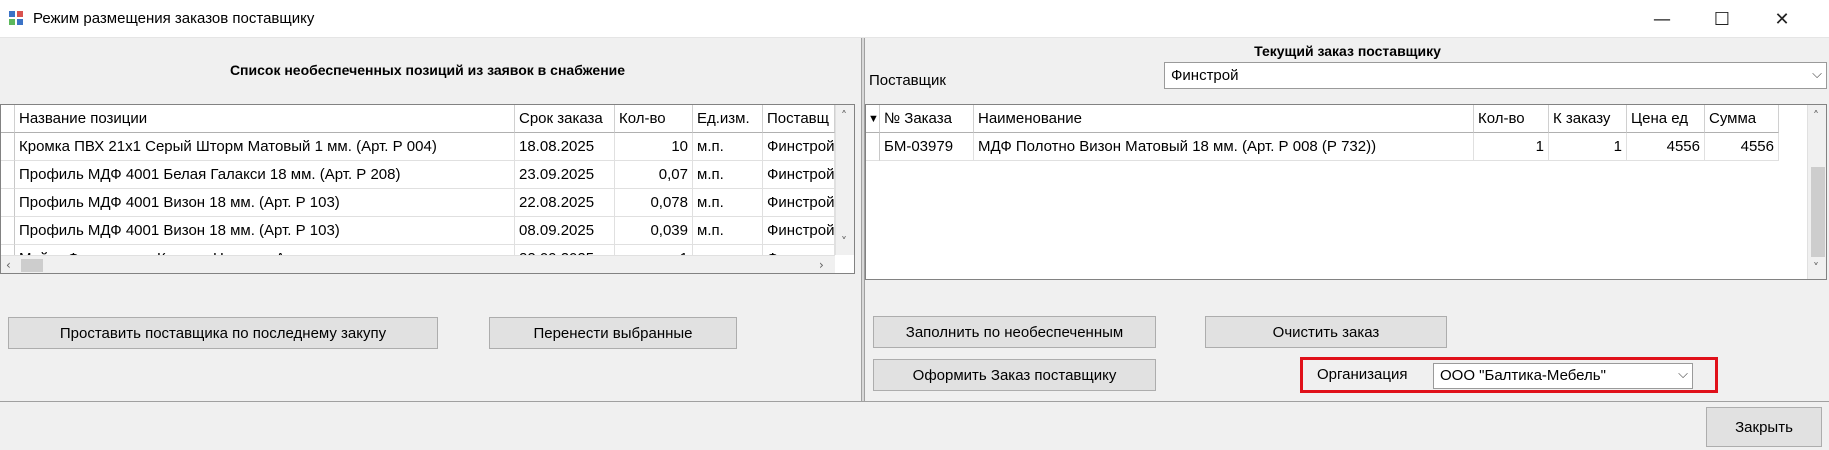 The width and height of the screenshot is (1829, 450). Describe the element at coordinates (1326, 332) in the screenshot. I see `clear-order-button: Очистить заказ` at that location.